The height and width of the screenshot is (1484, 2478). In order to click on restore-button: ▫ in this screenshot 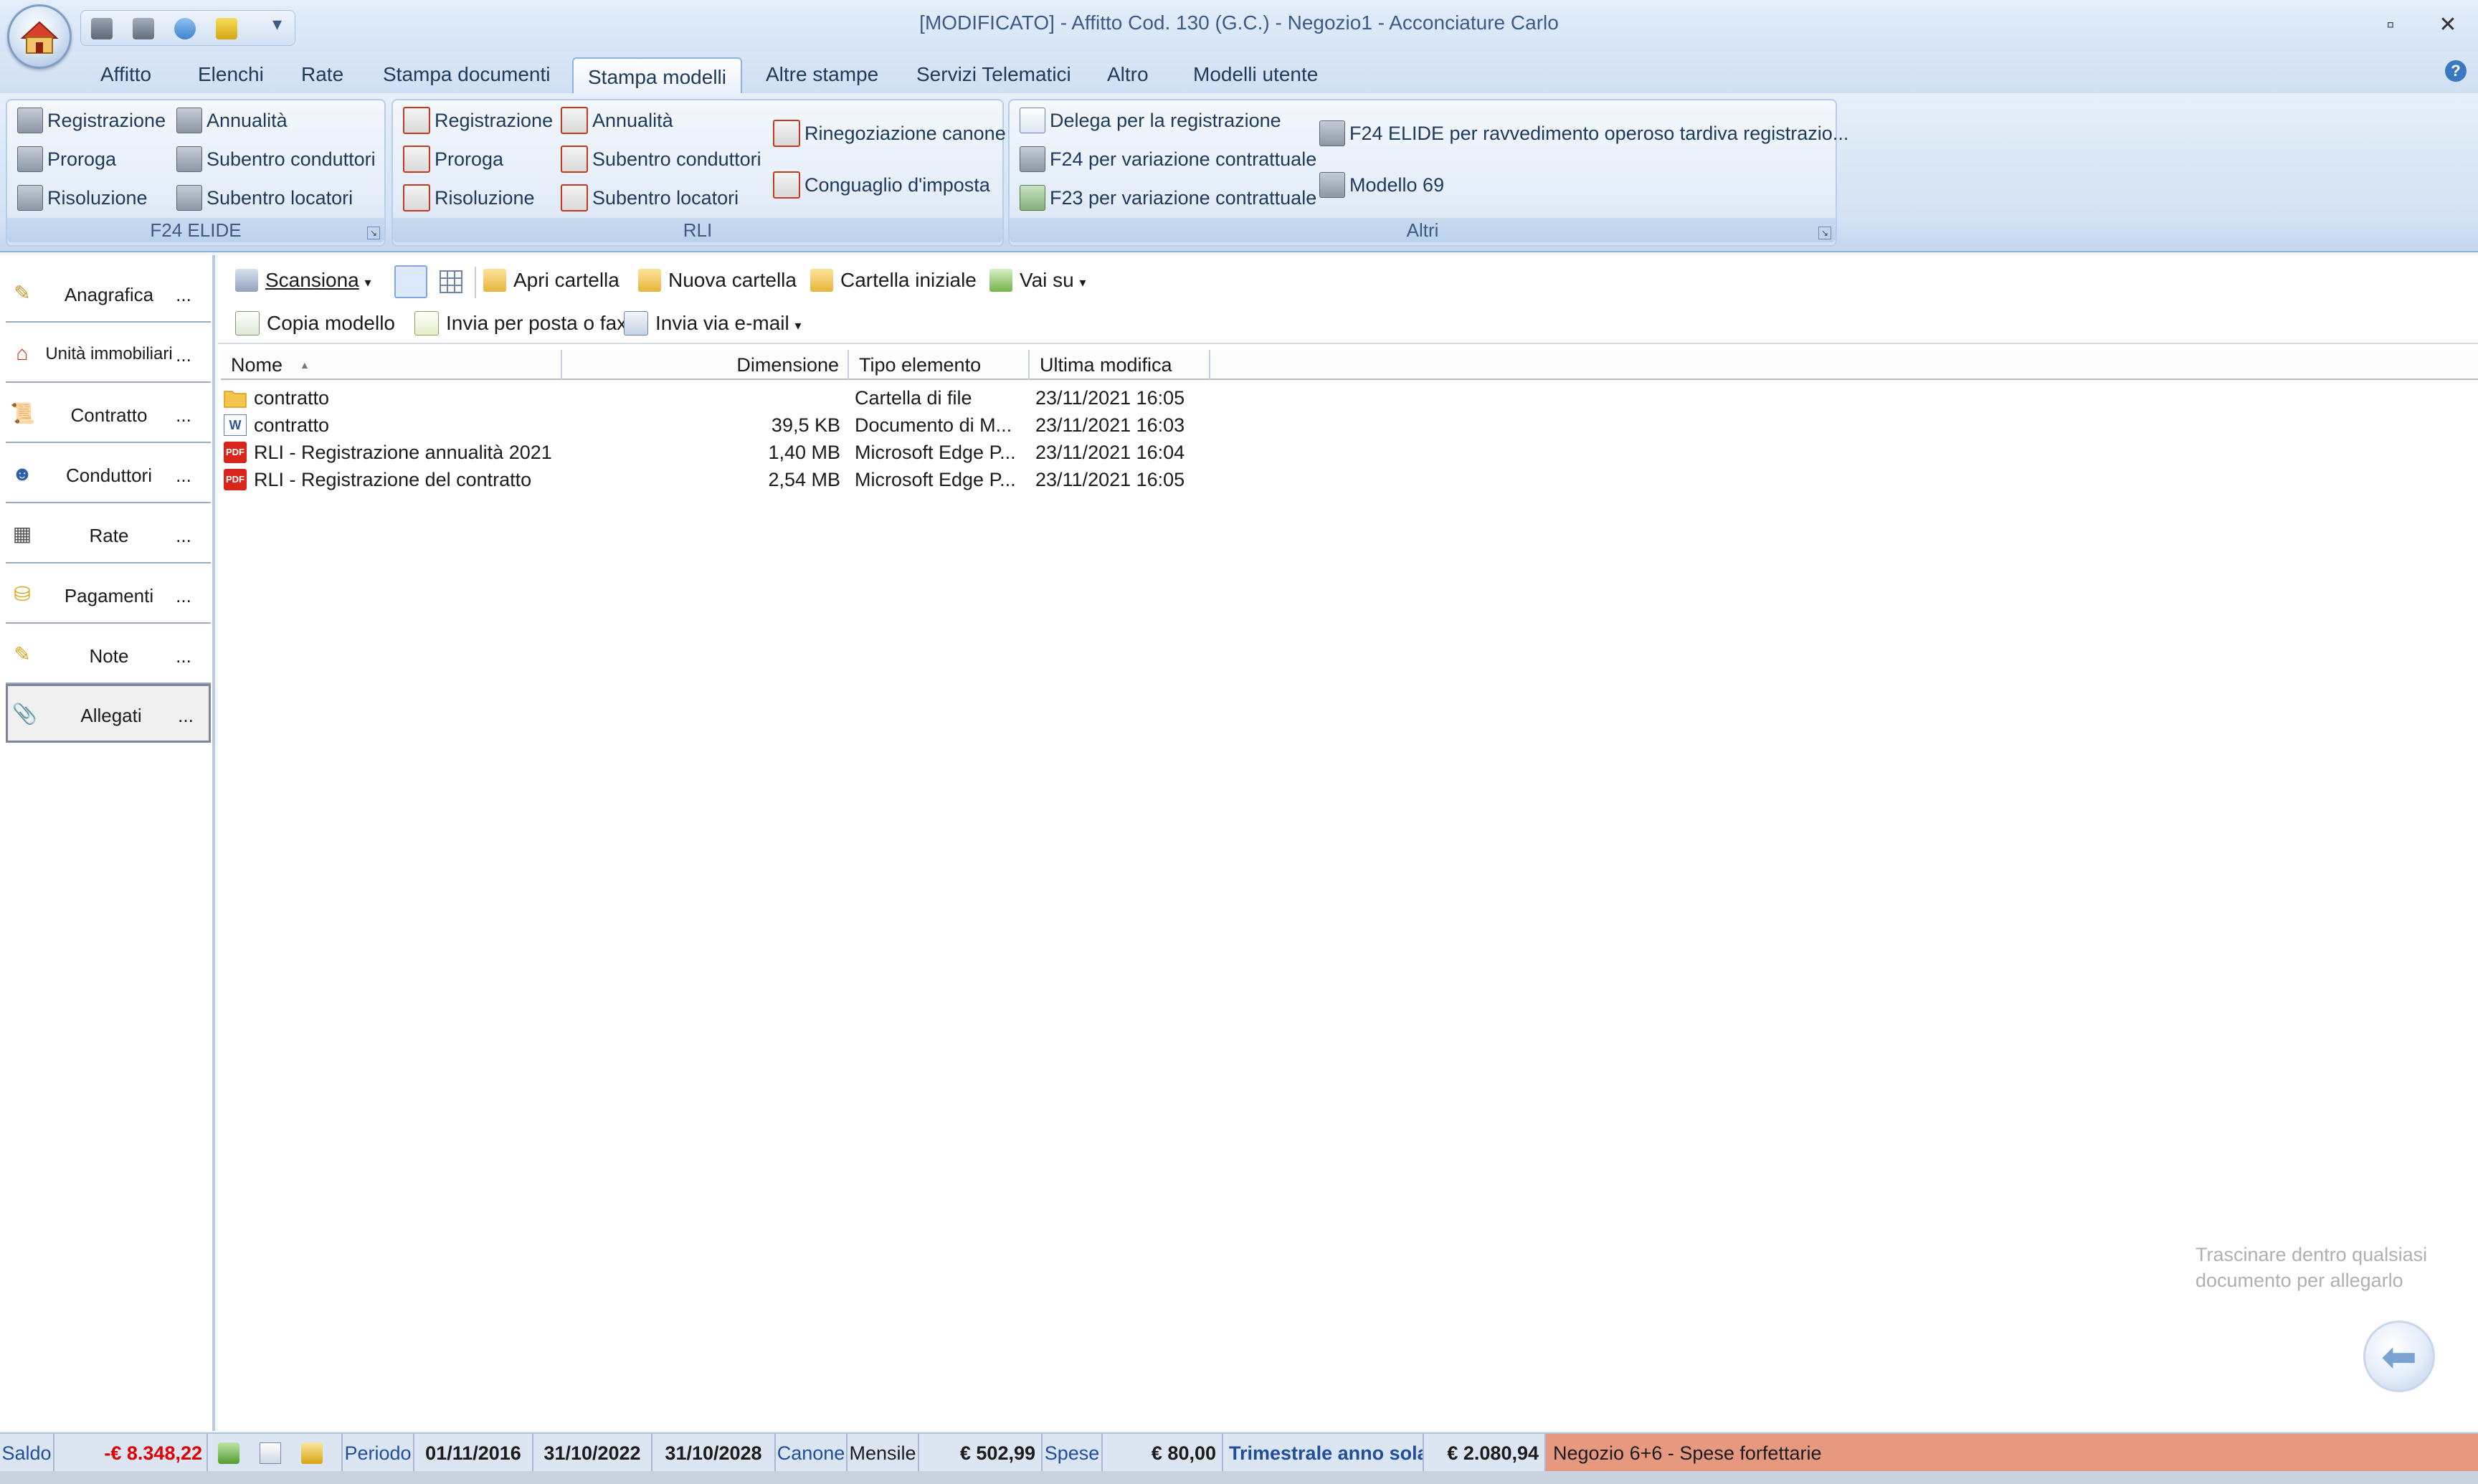, I will do `click(2390, 25)`.